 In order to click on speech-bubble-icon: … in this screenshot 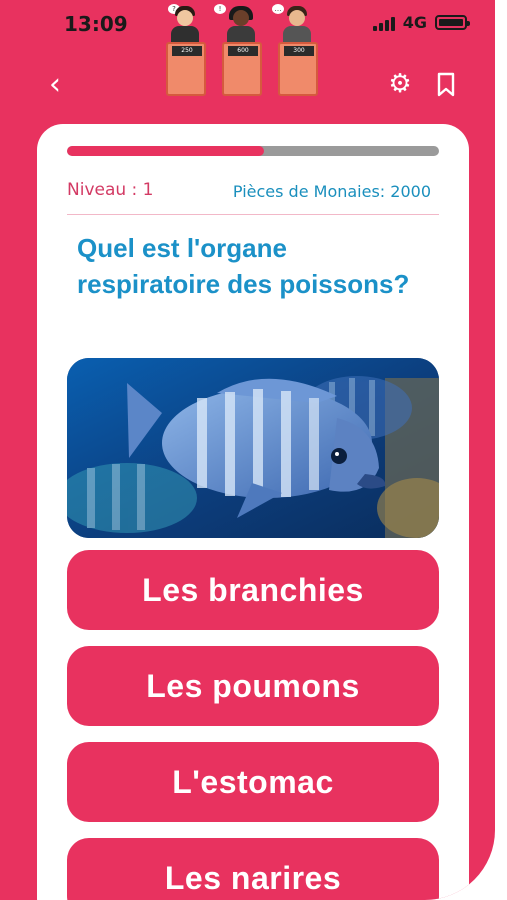, I will do `click(278, 9)`.